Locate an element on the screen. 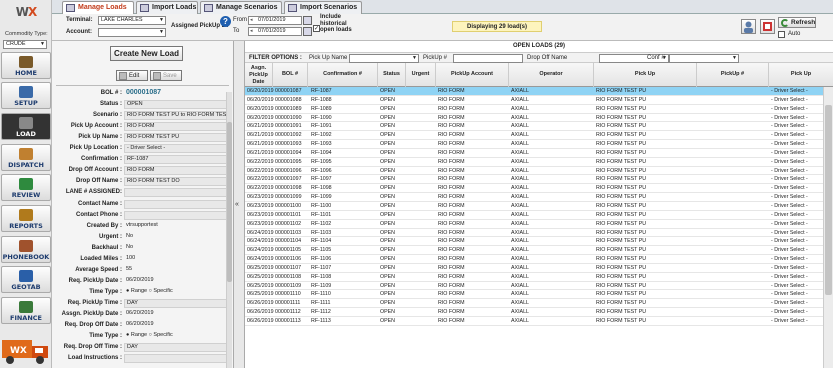  field-value: OPEN is located at coordinates (176, 105).